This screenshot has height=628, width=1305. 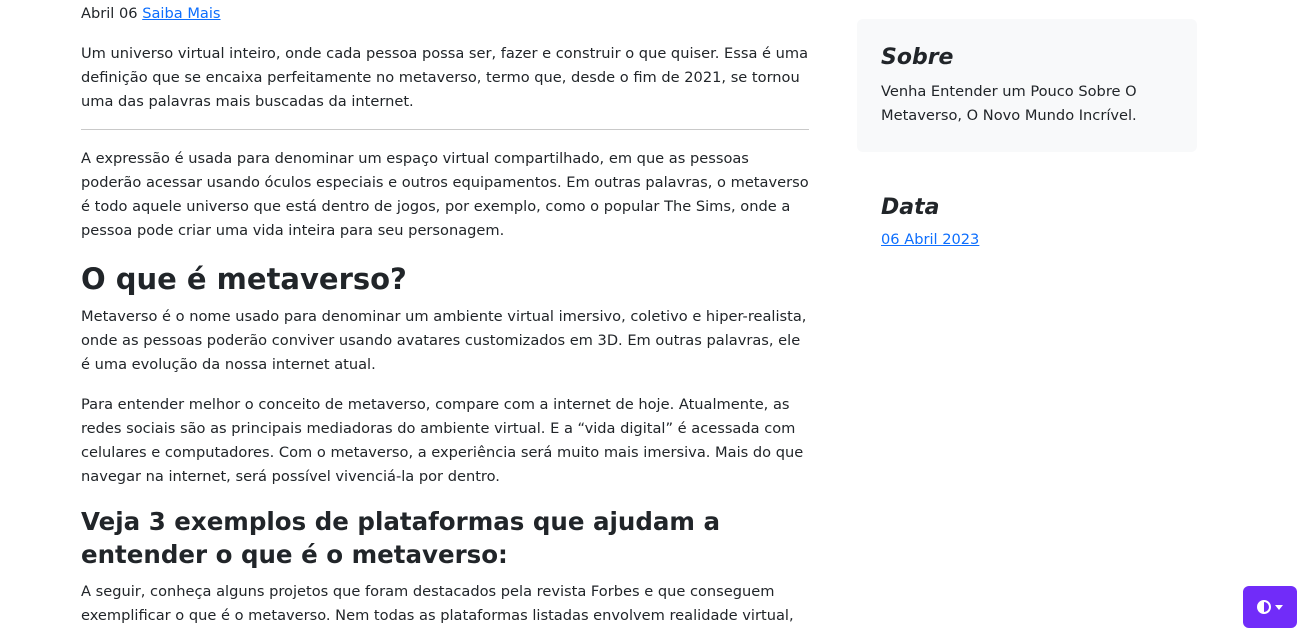 I want to click on read-more-link: Saiba Mais, so click(x=181, y=13).